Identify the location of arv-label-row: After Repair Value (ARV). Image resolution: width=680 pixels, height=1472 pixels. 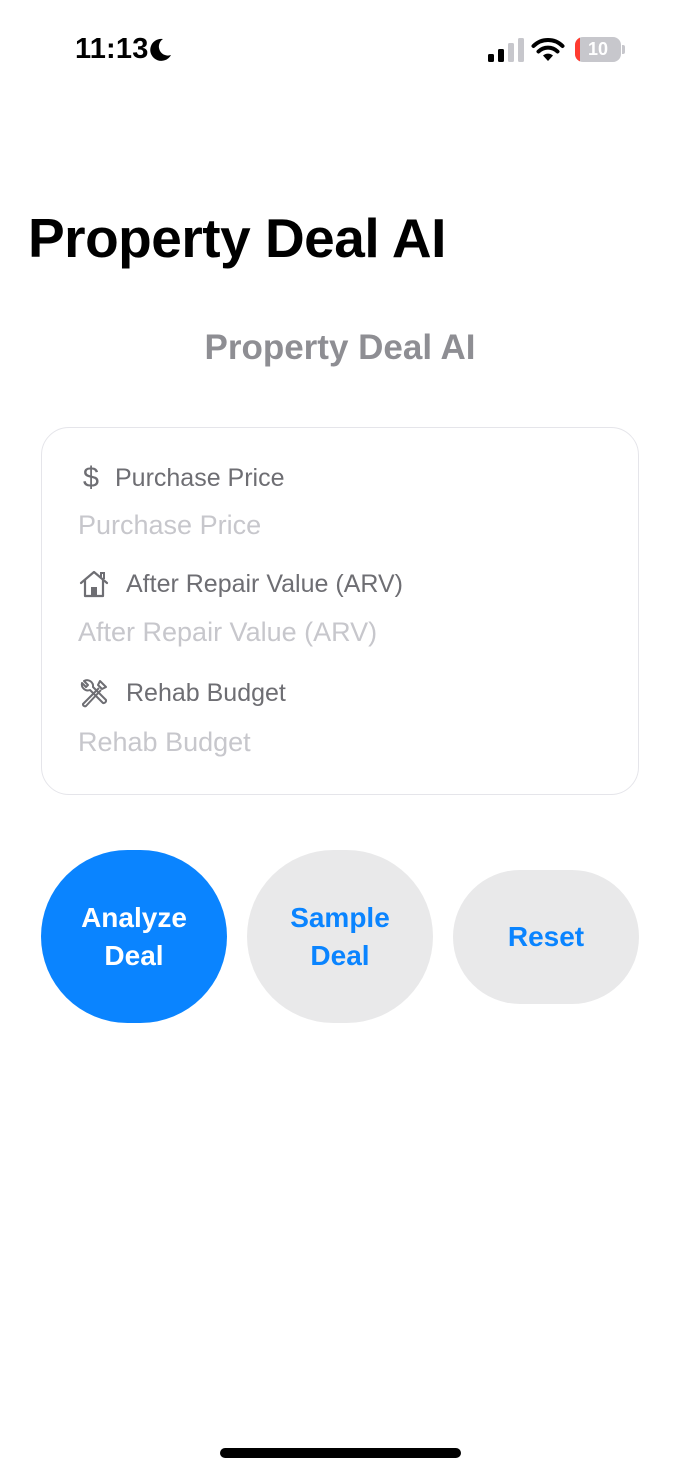
(240, 584).